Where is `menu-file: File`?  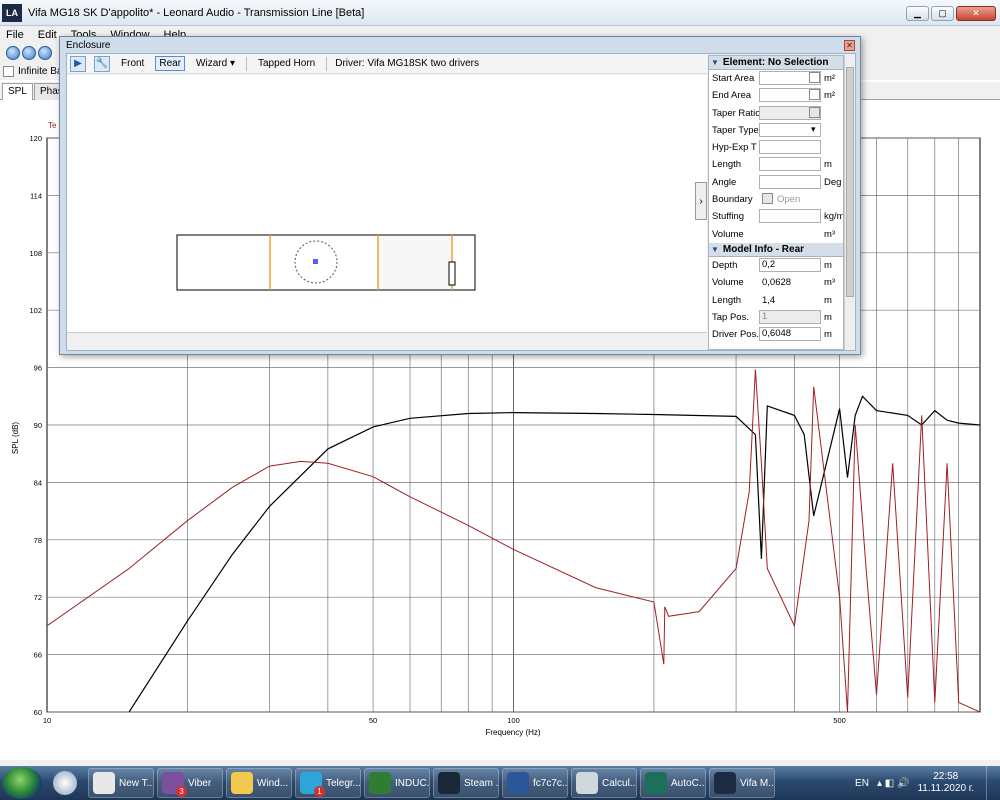
menu-file: File is located at coordinates (15, 35).